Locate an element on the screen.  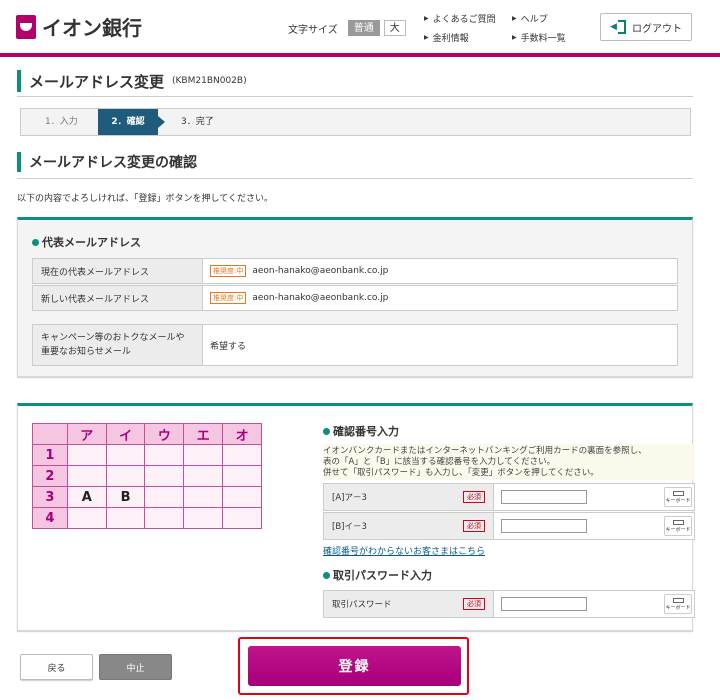
step-input: 1．入力 is located at coordinates (61, 122).